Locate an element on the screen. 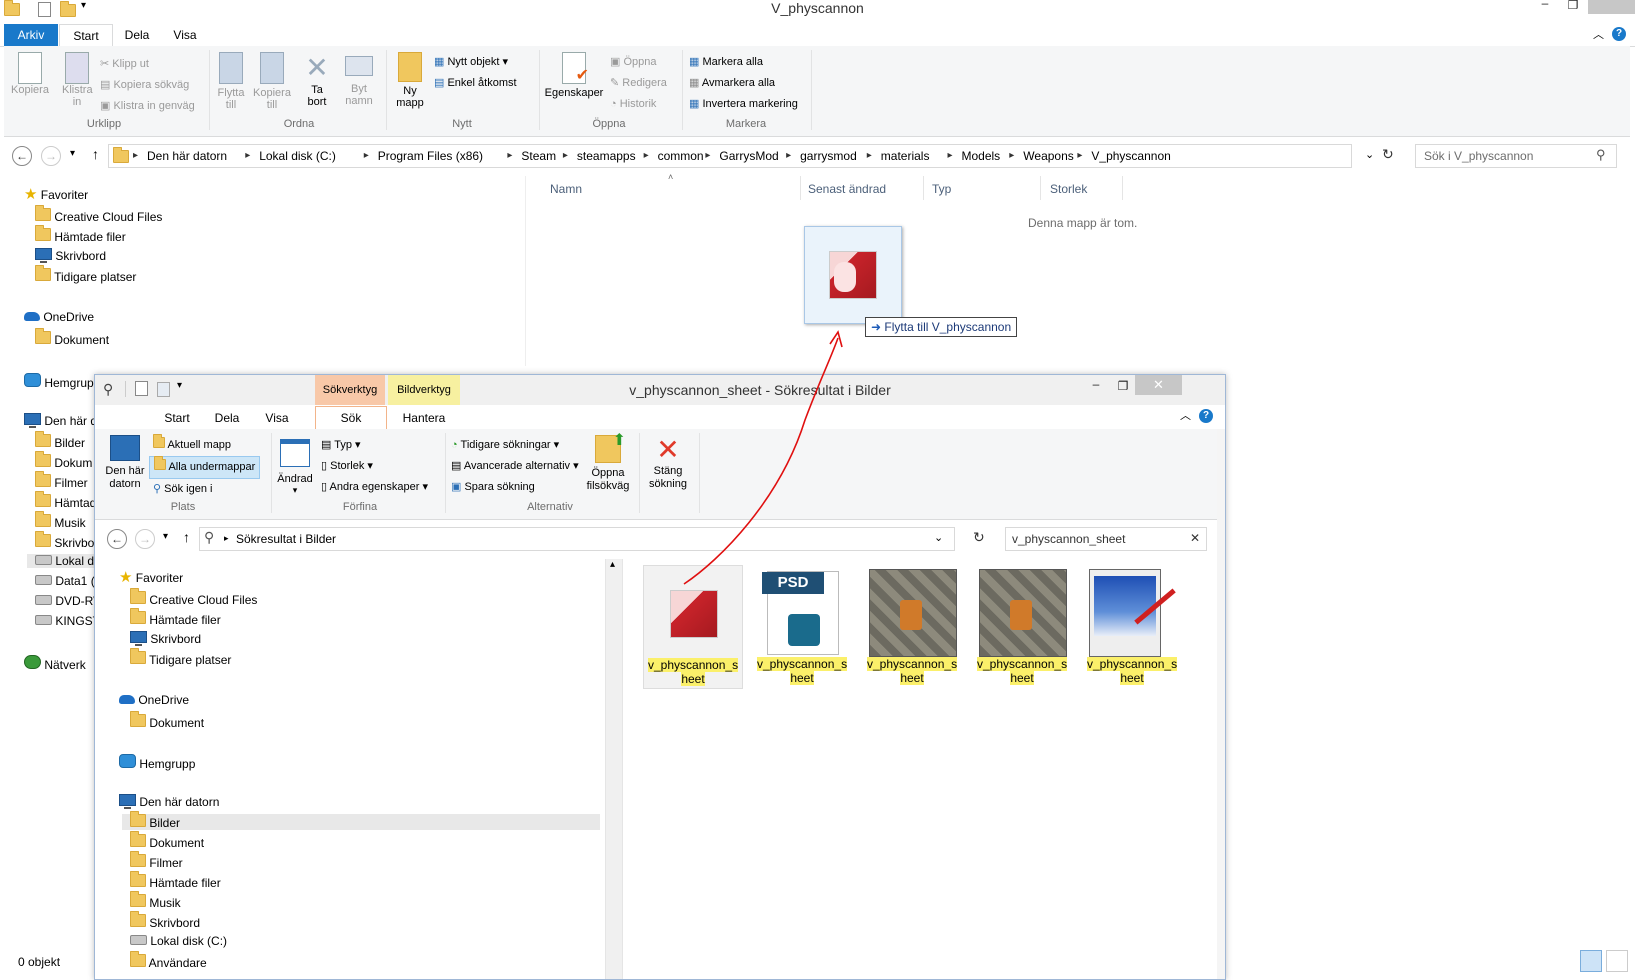 Image resolution: width=1635 pixels, height=980 pixels. breadcrumb-item: Steam is located at coordinates (538, 156).